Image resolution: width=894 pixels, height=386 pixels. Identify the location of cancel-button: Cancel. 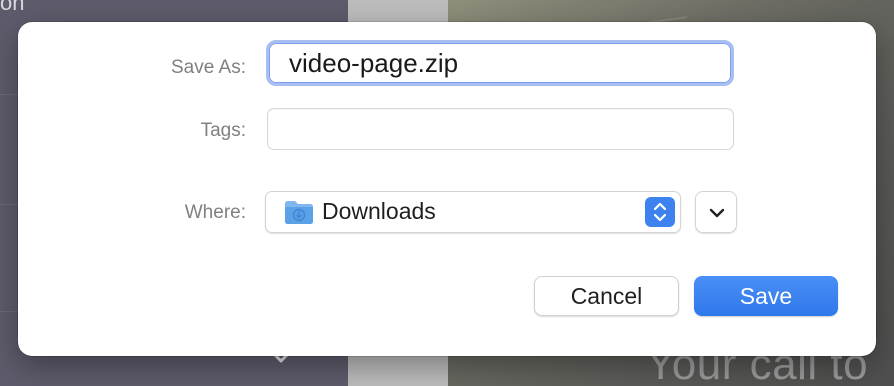
(606, 296).